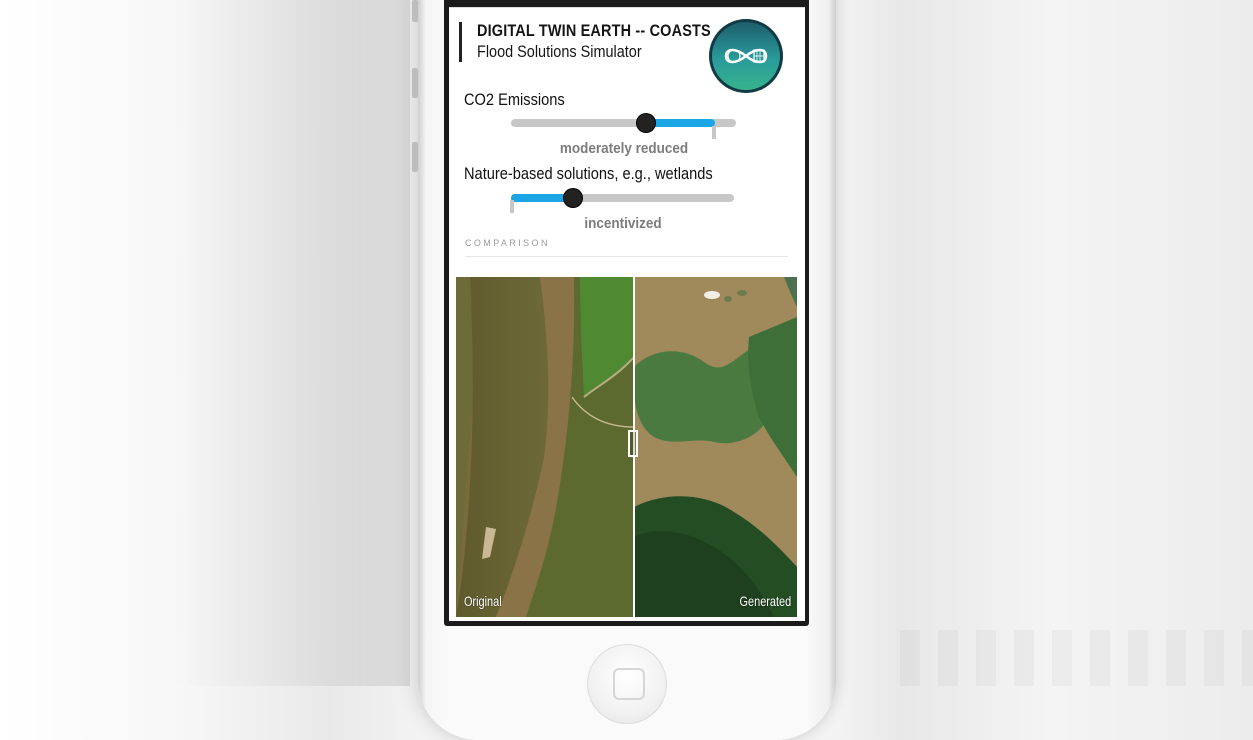 The height and width of the screenshot is (740, 1253). I want to click on app-title: DIGITAL TWIN EARTH -- COASTS, so click(594, 30).